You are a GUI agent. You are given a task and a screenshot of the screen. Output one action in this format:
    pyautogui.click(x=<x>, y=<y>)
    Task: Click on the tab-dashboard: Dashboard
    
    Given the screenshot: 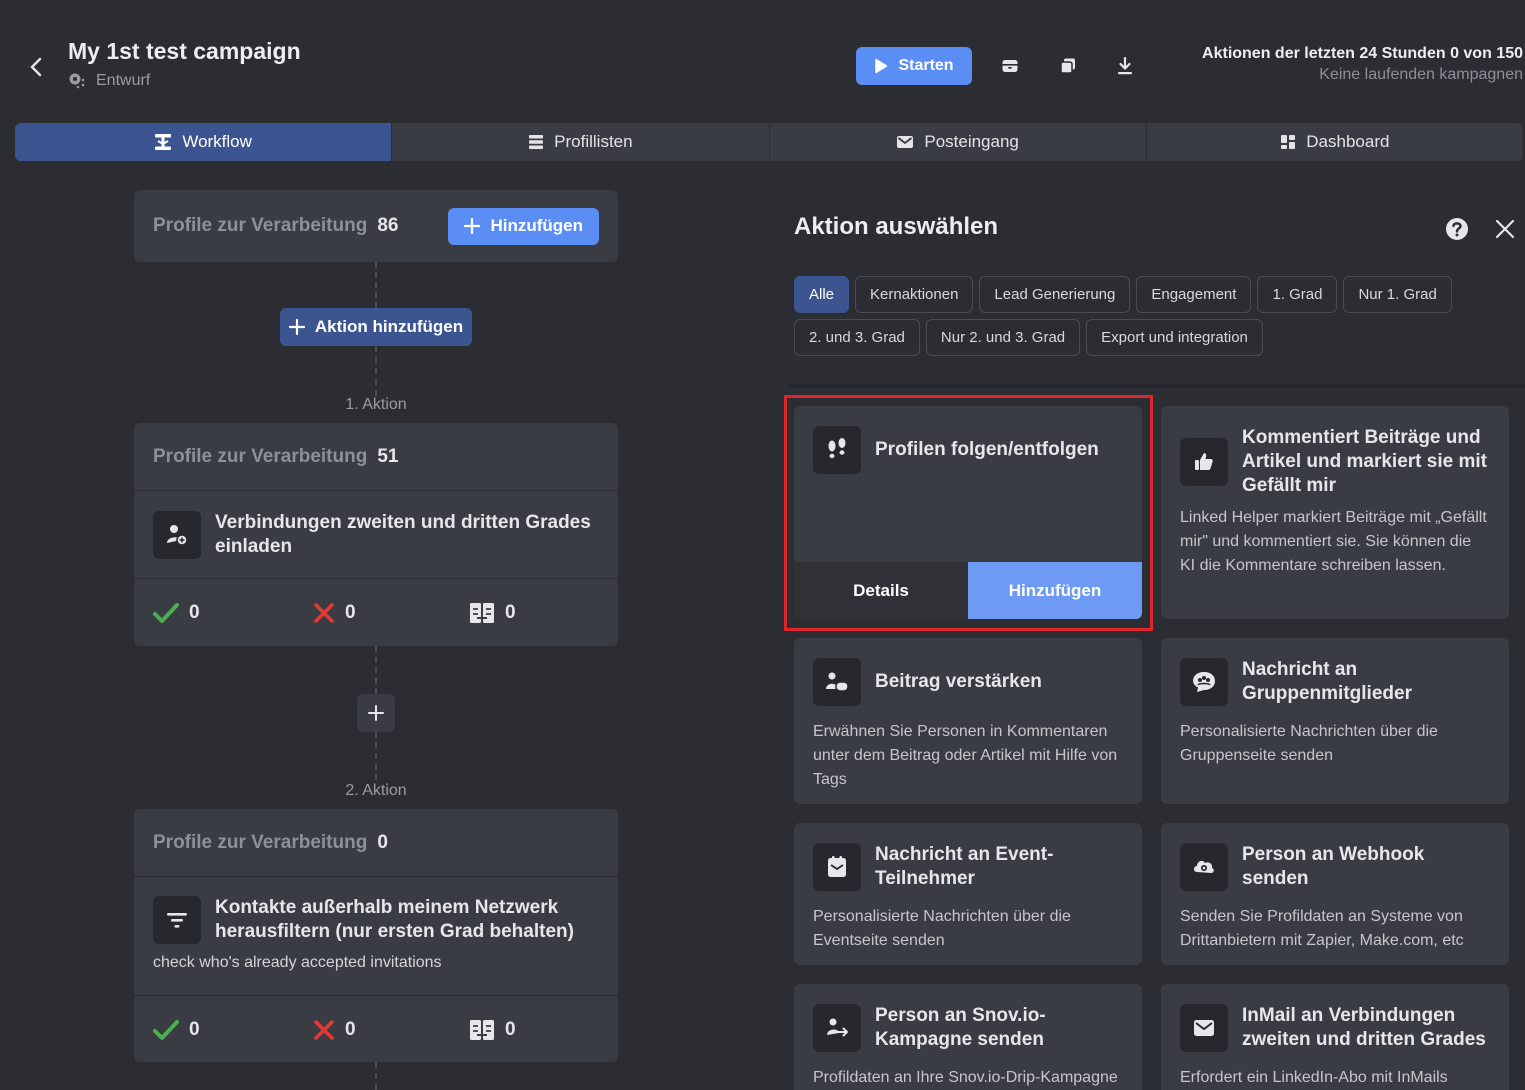 What is the action you would take?
    pyautogui.click(x=1334, y=142)
    